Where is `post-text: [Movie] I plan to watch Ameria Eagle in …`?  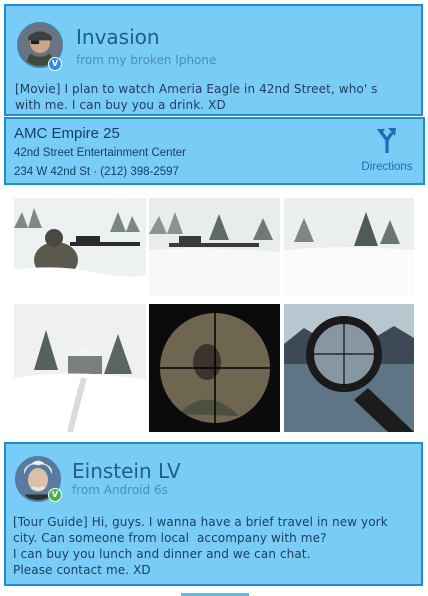 post-text: [Movie] I plan to watch Ameria Eagle in … is located at coordinates (196, 97).